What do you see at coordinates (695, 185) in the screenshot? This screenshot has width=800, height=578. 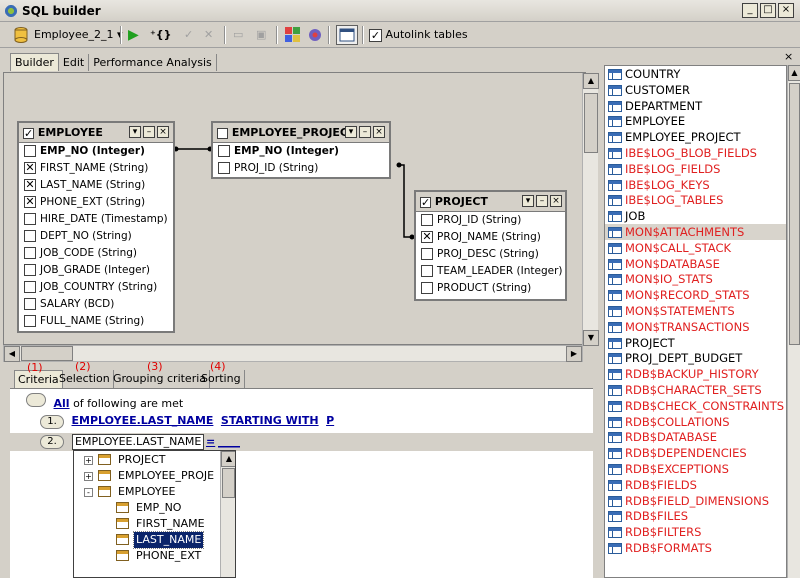 I see `table-list-item: IBE$LOG_KEYS` at bounding box center [695, 185].